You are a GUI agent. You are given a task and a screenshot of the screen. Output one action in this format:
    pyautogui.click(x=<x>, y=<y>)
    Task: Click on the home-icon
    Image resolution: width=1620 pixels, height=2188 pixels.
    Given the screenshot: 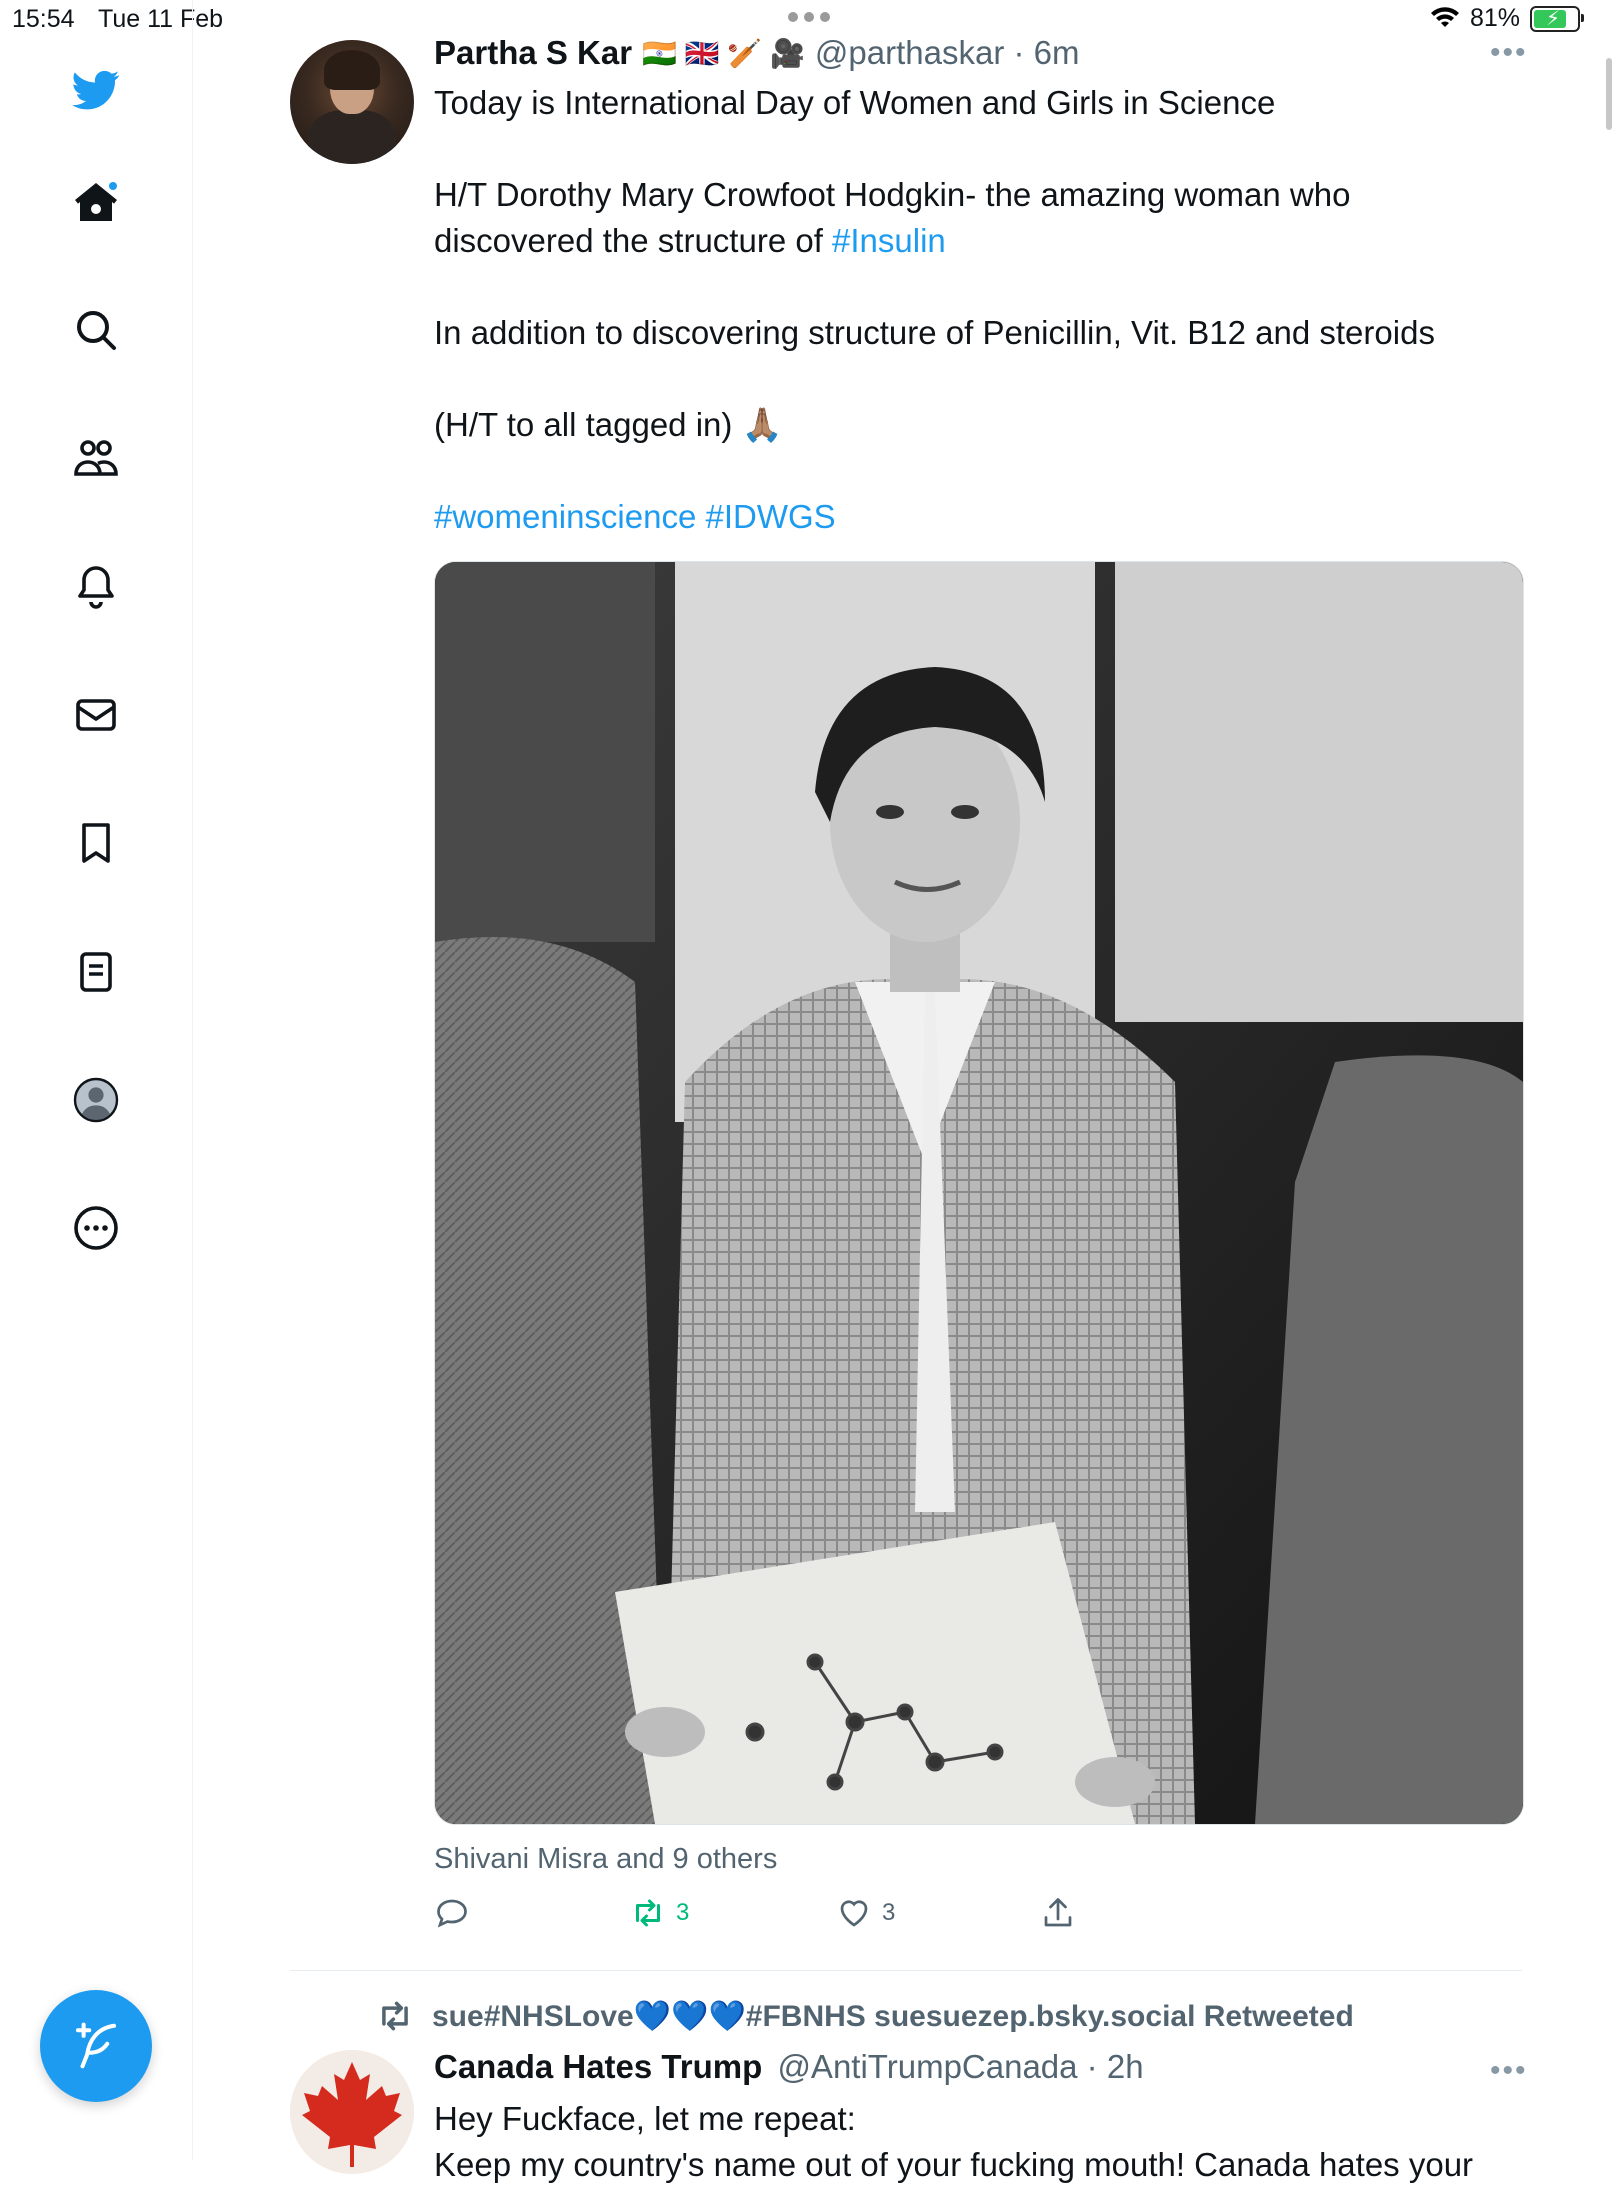 What is the action you would take?
    pyautogui.click(x=96, y=203)
    